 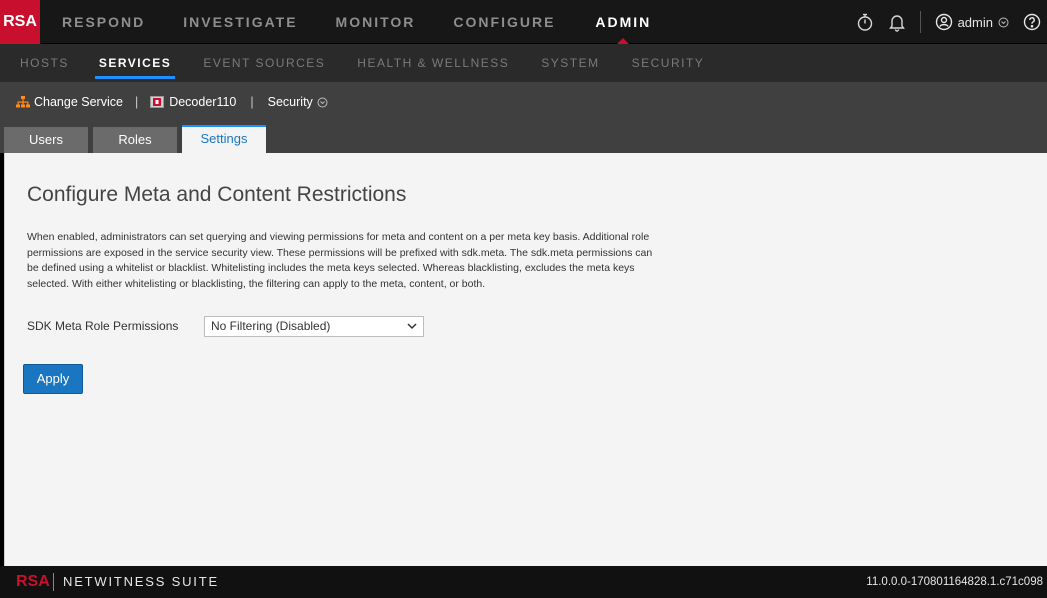 What do you see at coordinates (668, 63) in the screenshot?
I see `subnav-security: SECURITY` at bounding box center [668, 63].